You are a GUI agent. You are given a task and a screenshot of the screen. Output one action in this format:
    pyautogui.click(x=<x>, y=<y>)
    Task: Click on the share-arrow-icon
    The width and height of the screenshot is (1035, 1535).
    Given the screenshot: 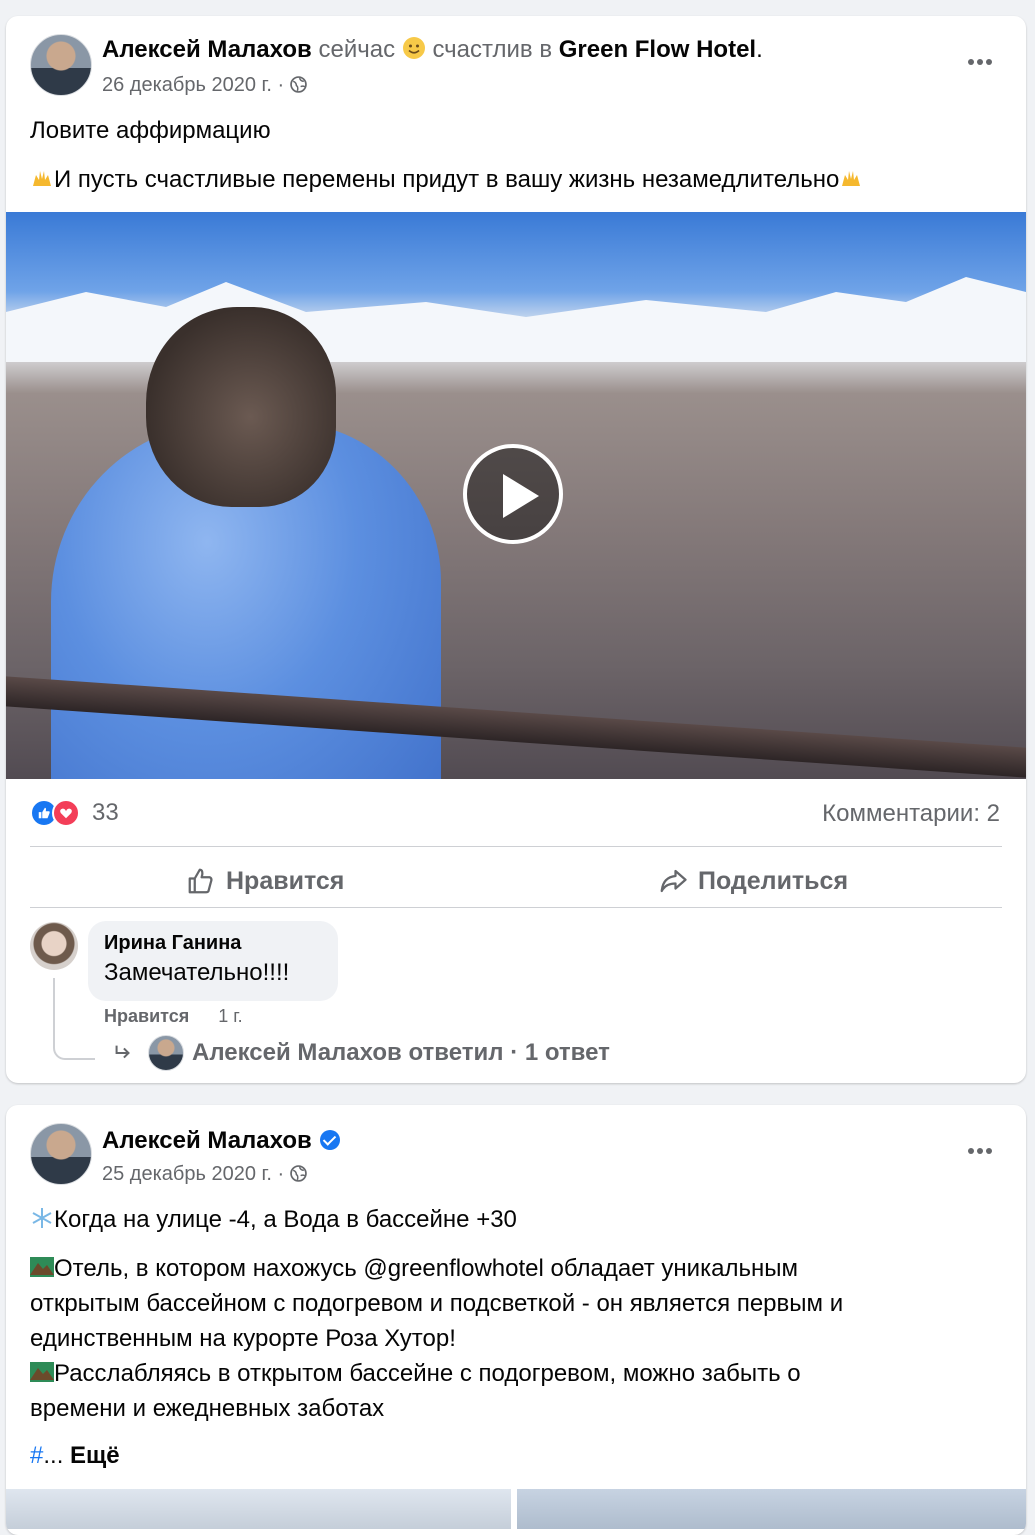 What is the action you would take?
    pyautogui.click(x=673, y=881)
    